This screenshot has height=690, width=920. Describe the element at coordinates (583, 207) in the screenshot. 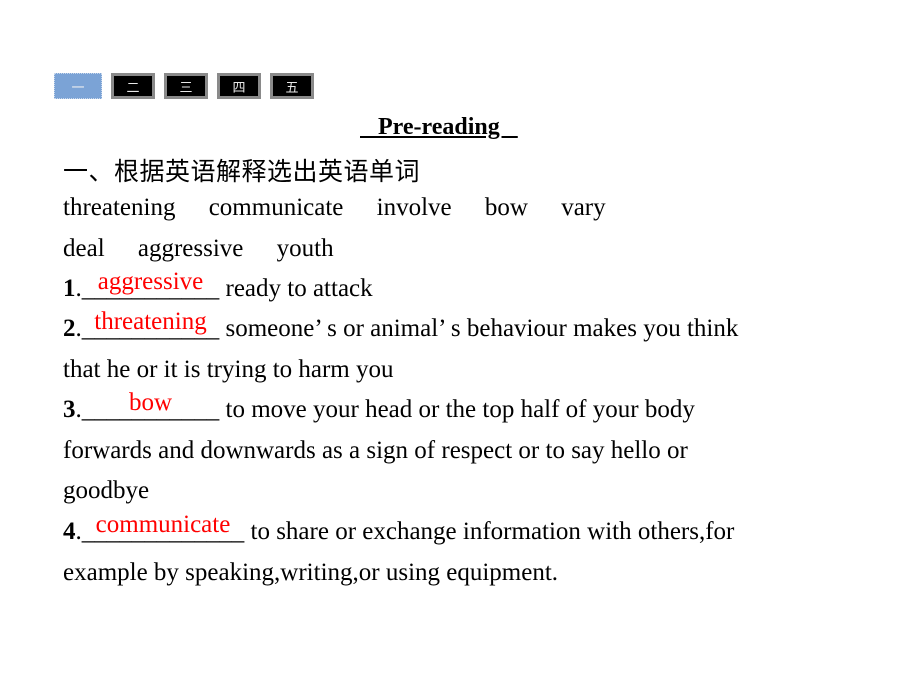

I see `word-bank-word: vary` at that location.